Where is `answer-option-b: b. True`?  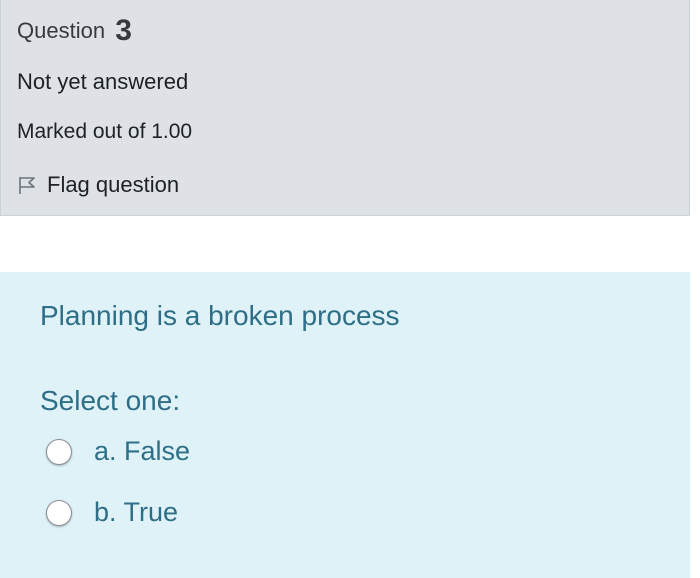 answer-option-b: b. True is located at coordinates (112, 512).